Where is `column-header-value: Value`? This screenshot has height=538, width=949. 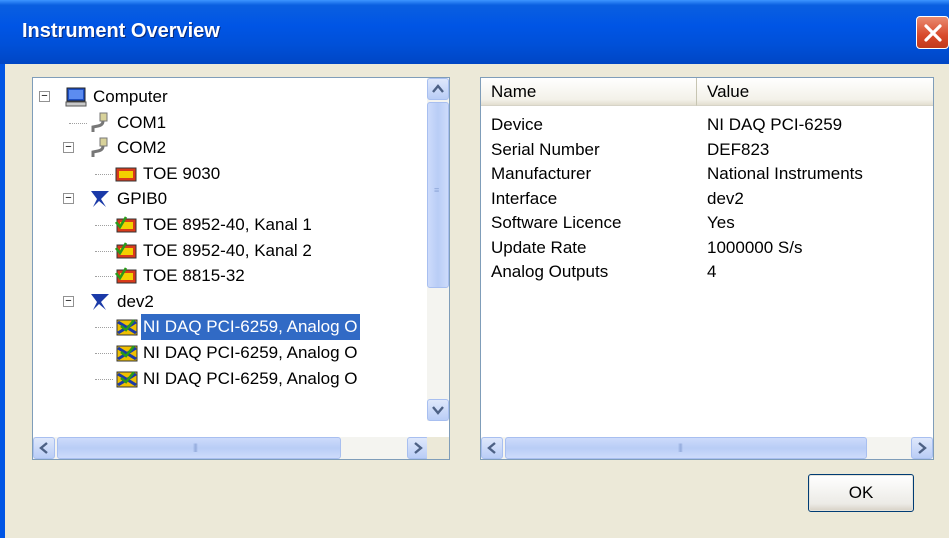 column-header-value: Value is located at coordinates (815, 92).